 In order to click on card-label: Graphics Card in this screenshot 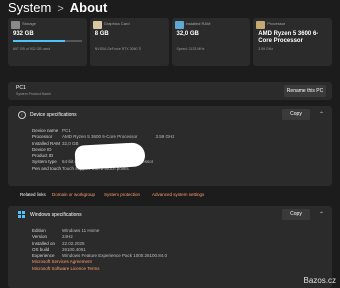, I will do `click(116, 23)`.